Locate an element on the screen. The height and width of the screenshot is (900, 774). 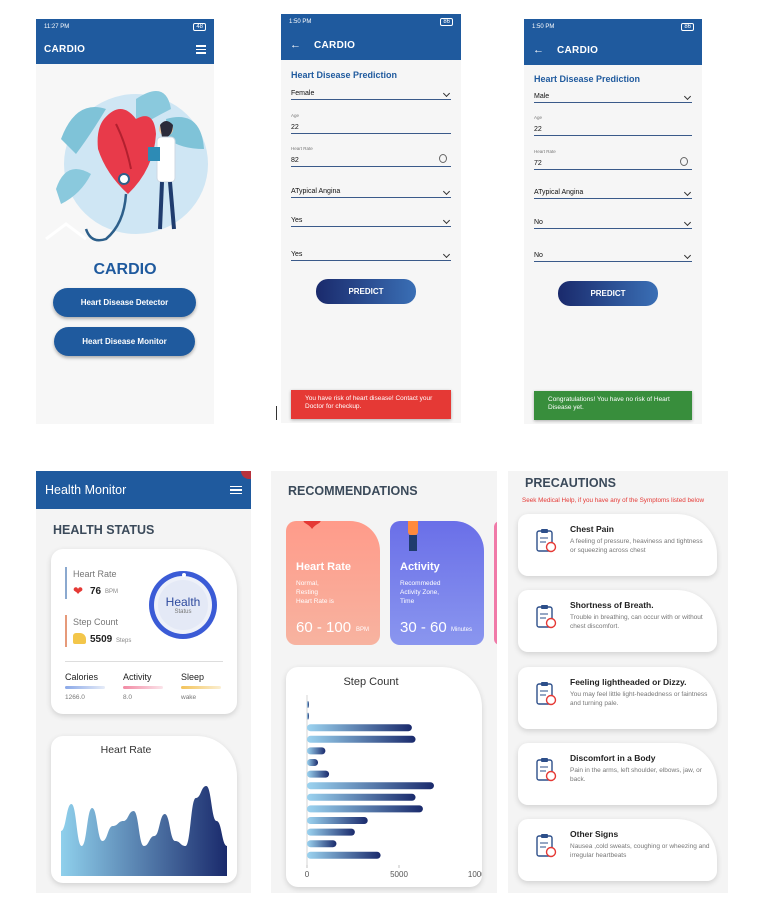
app-bar: CARDIO is located at coordinates (125, 49).